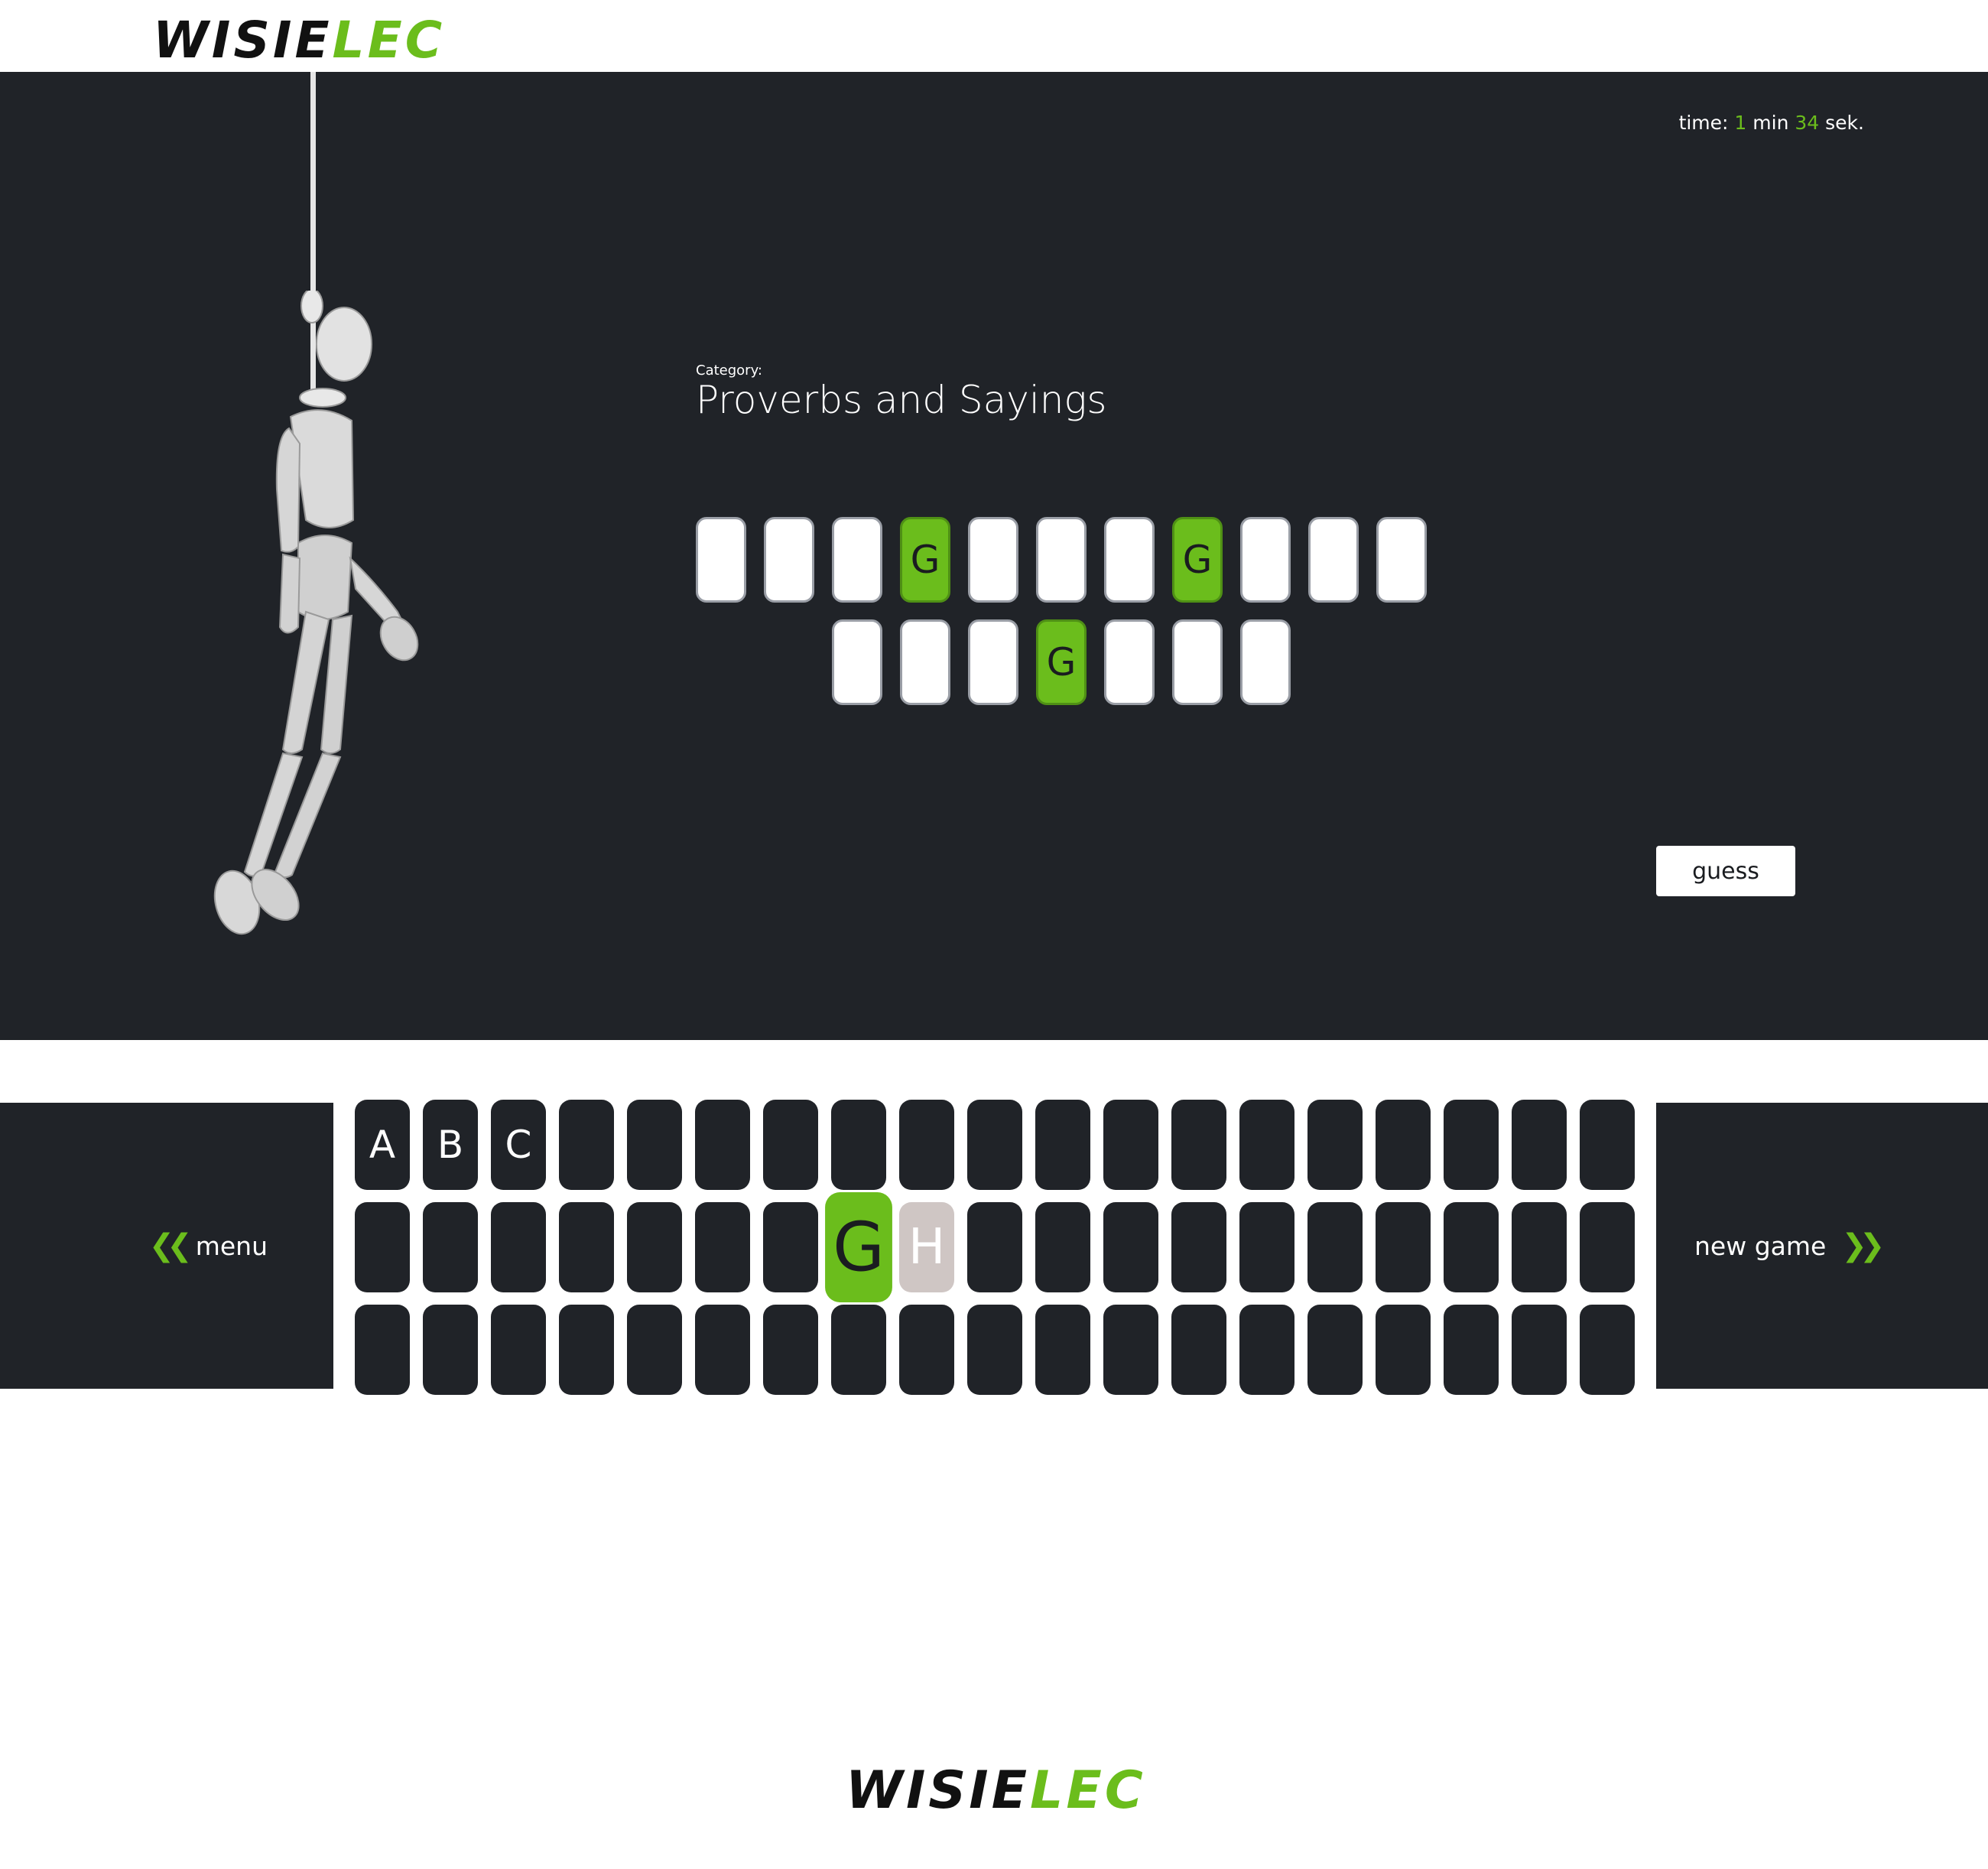 The width and height of the screenshot is (1988, 1869). What do you see at coordinates (382, 1145) in the screenshot?
I see `letter-key: A` at bounding box center [382, 1145].